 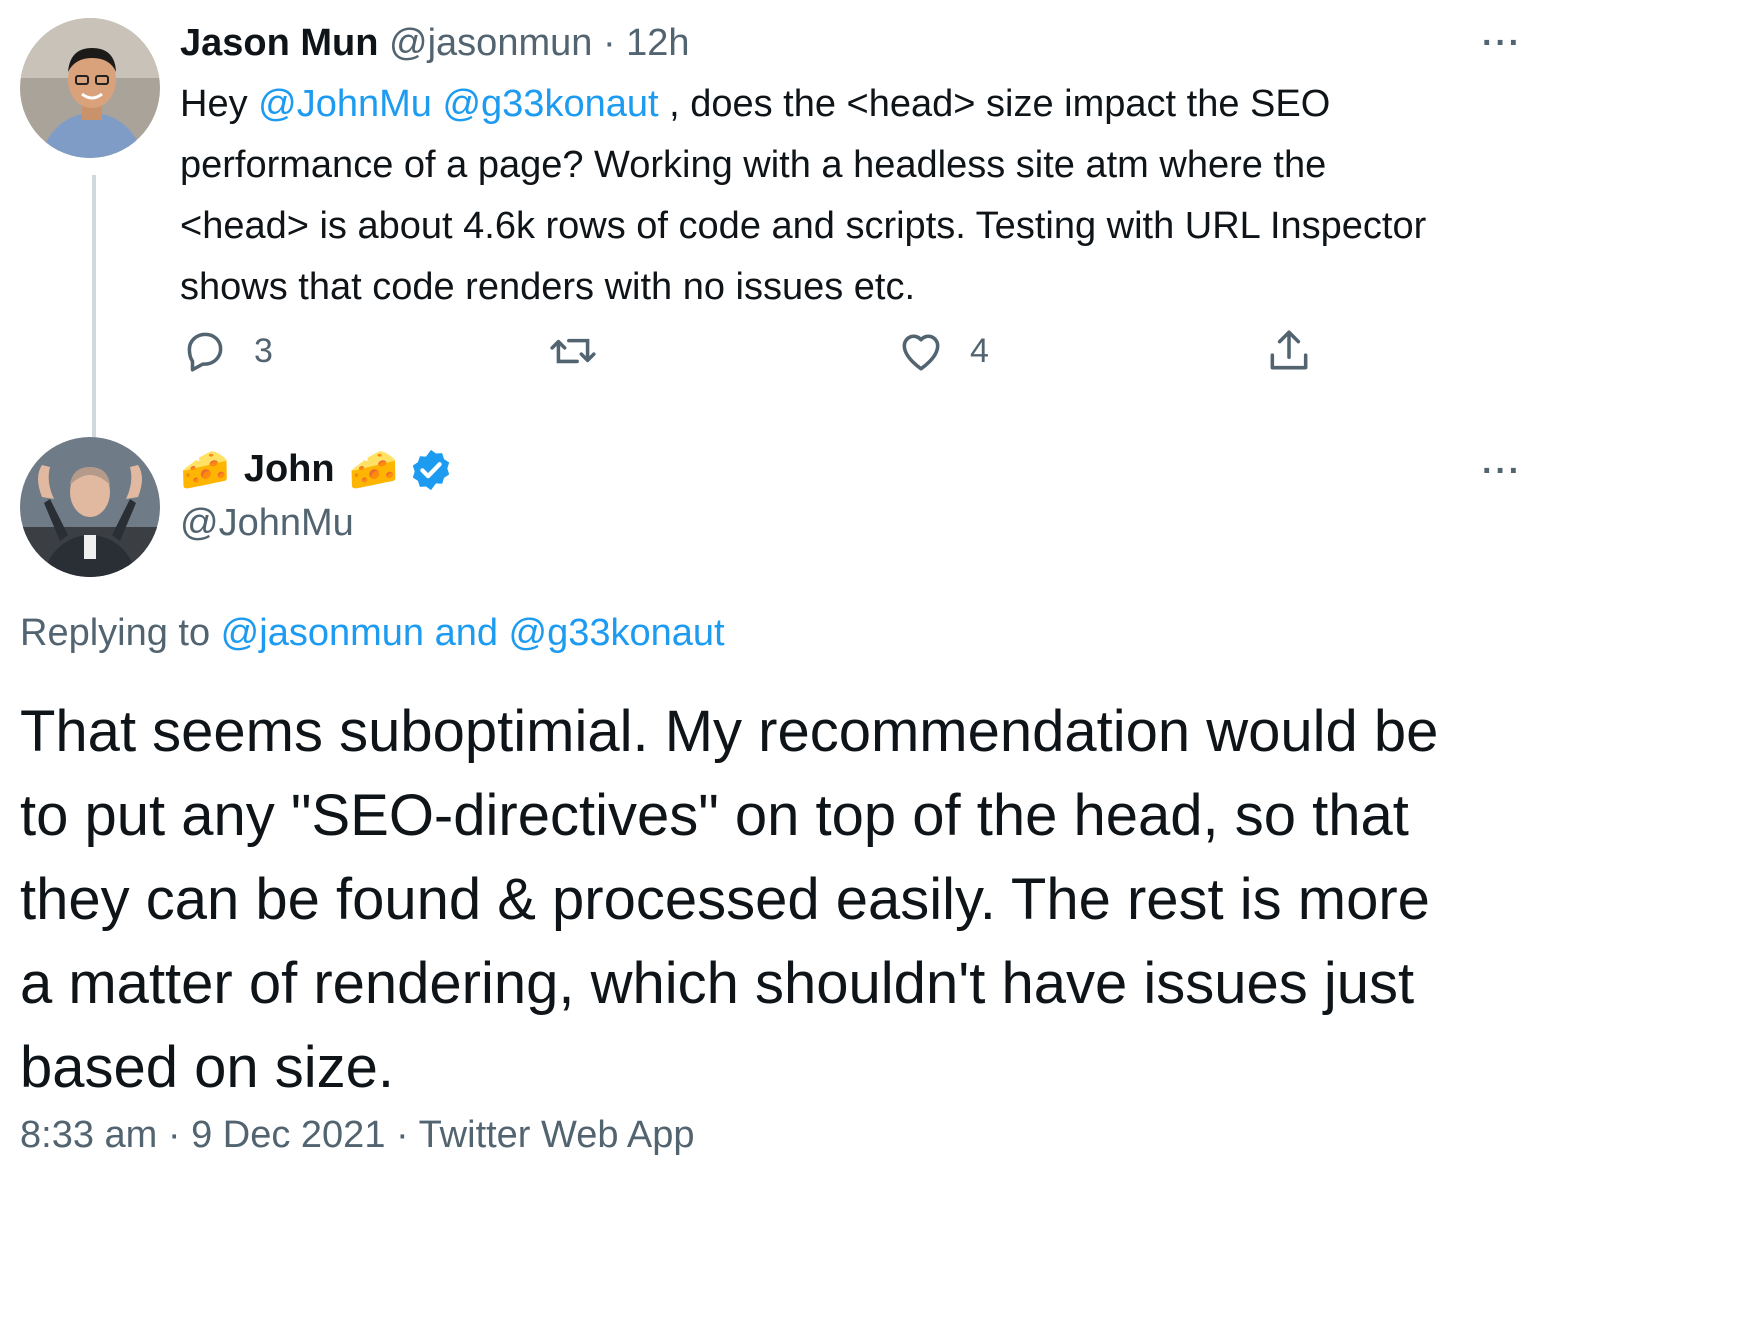 I want to click on replying-to-and: and, so click(x=466, y=633).